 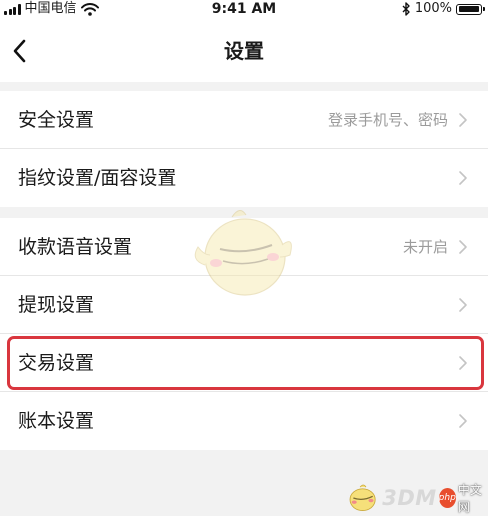 I want to click on navigation-bar: 设置, so click(x=244, y=51).